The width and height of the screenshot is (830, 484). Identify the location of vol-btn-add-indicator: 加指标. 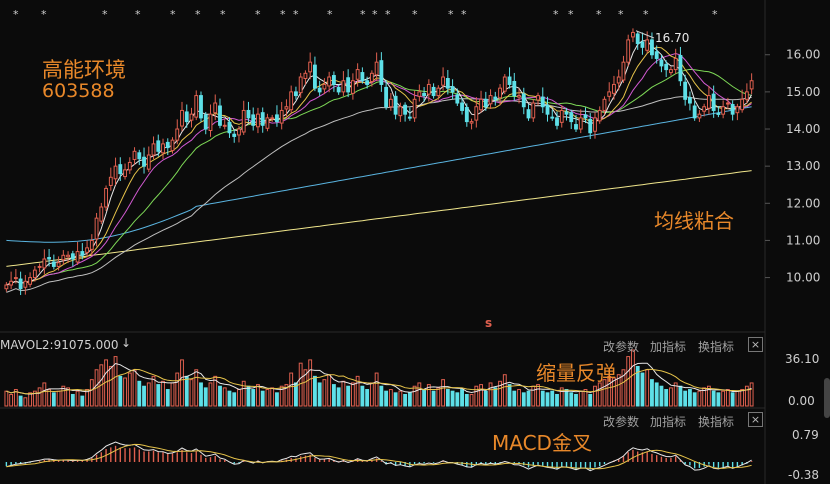
(668, 346).